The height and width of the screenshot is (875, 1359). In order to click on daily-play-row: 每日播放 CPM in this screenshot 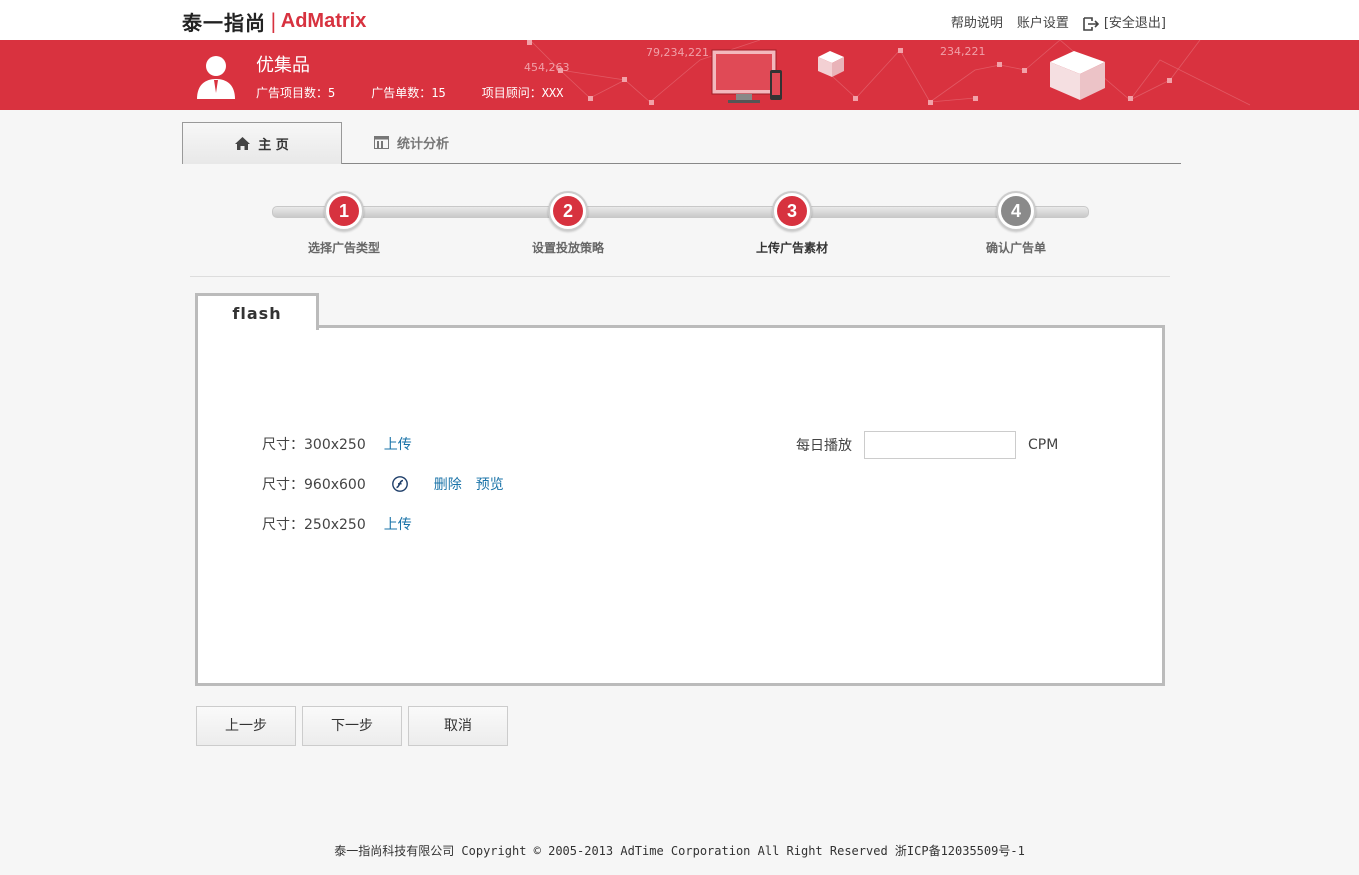, I will do `click(927, 445)`.